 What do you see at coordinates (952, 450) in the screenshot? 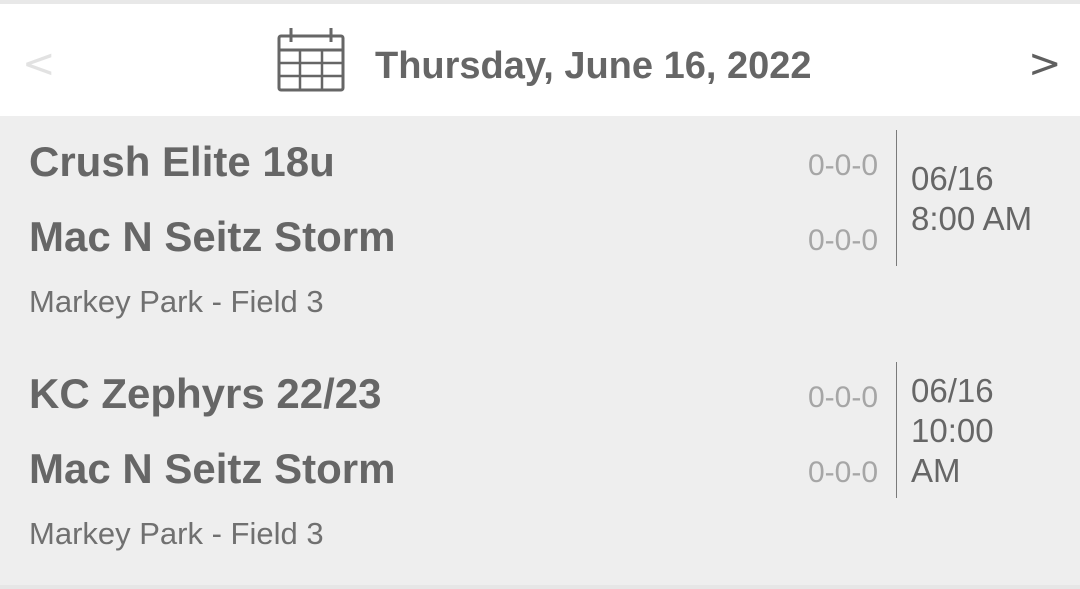
I see `game-time: 10:00 AM` at bounding box center [952, 450].